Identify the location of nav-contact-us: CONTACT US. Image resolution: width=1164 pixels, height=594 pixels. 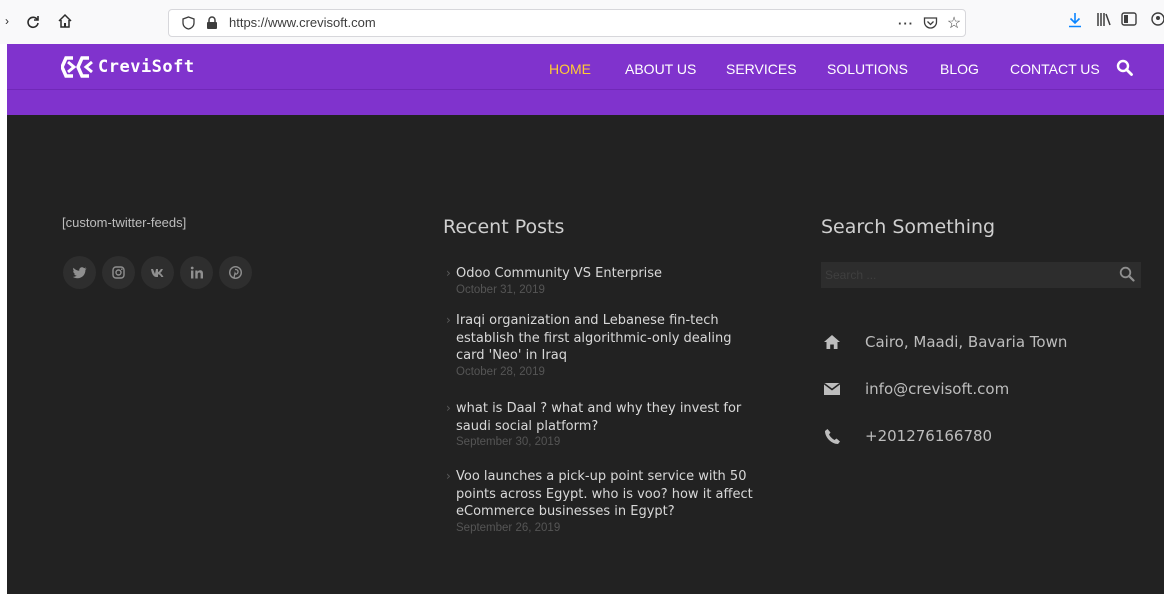
(1055, 69).